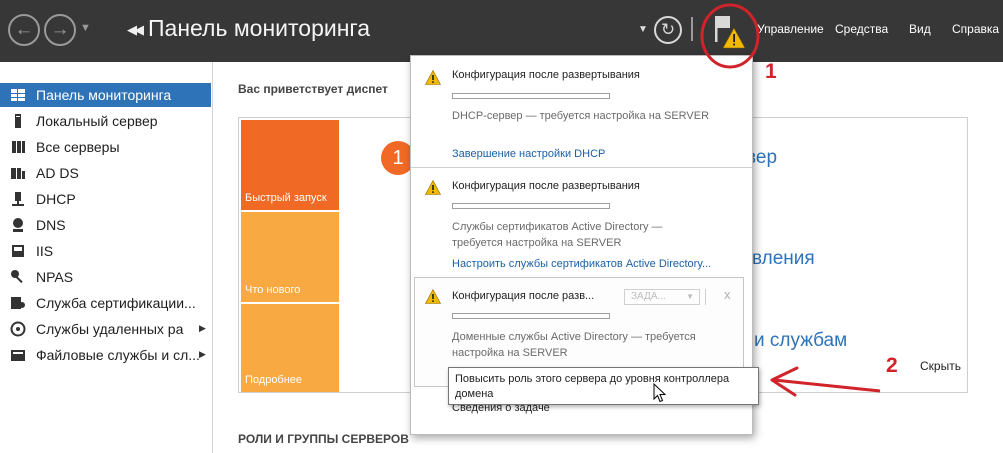 The height and width of the screenshot is (453, 1003). I want to click on remote-access-icon, so click(18, 329).